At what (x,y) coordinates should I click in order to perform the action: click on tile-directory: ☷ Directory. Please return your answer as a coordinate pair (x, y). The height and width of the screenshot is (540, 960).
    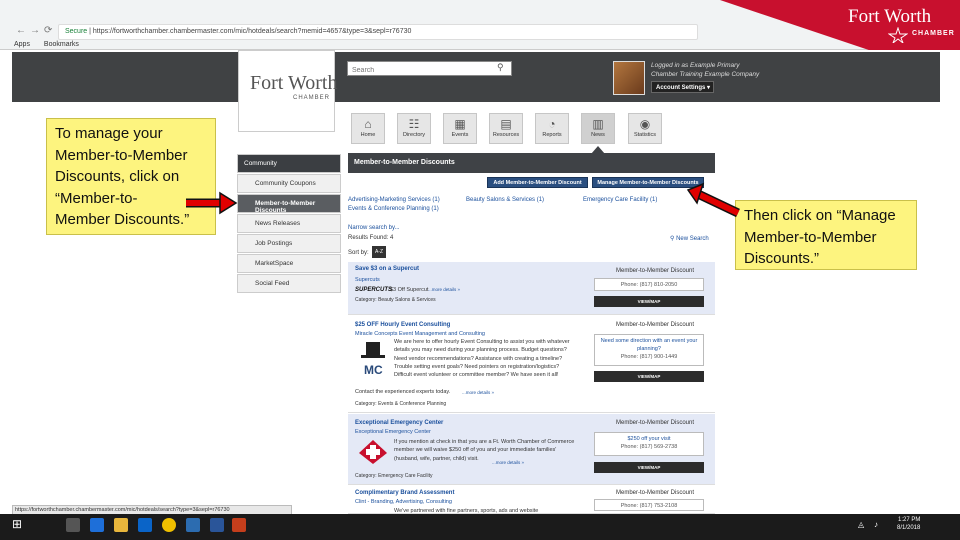
    Looking at the image, I should click on (414, 128).